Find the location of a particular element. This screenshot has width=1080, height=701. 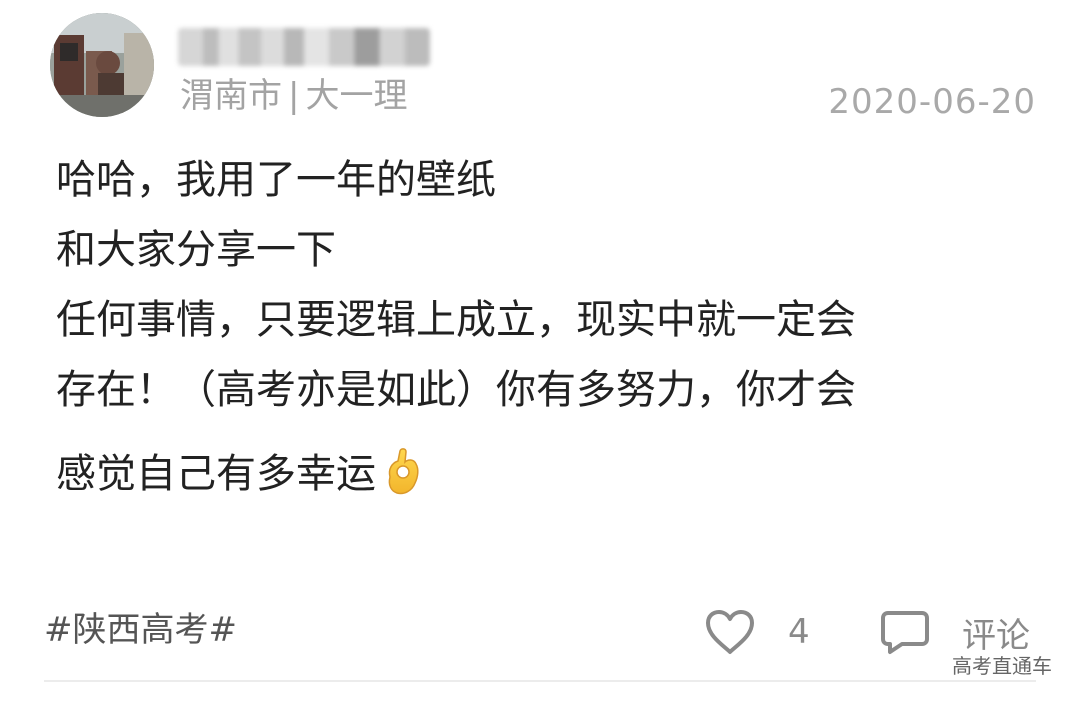

like-button: 4 is located at coordinates (757, 632).